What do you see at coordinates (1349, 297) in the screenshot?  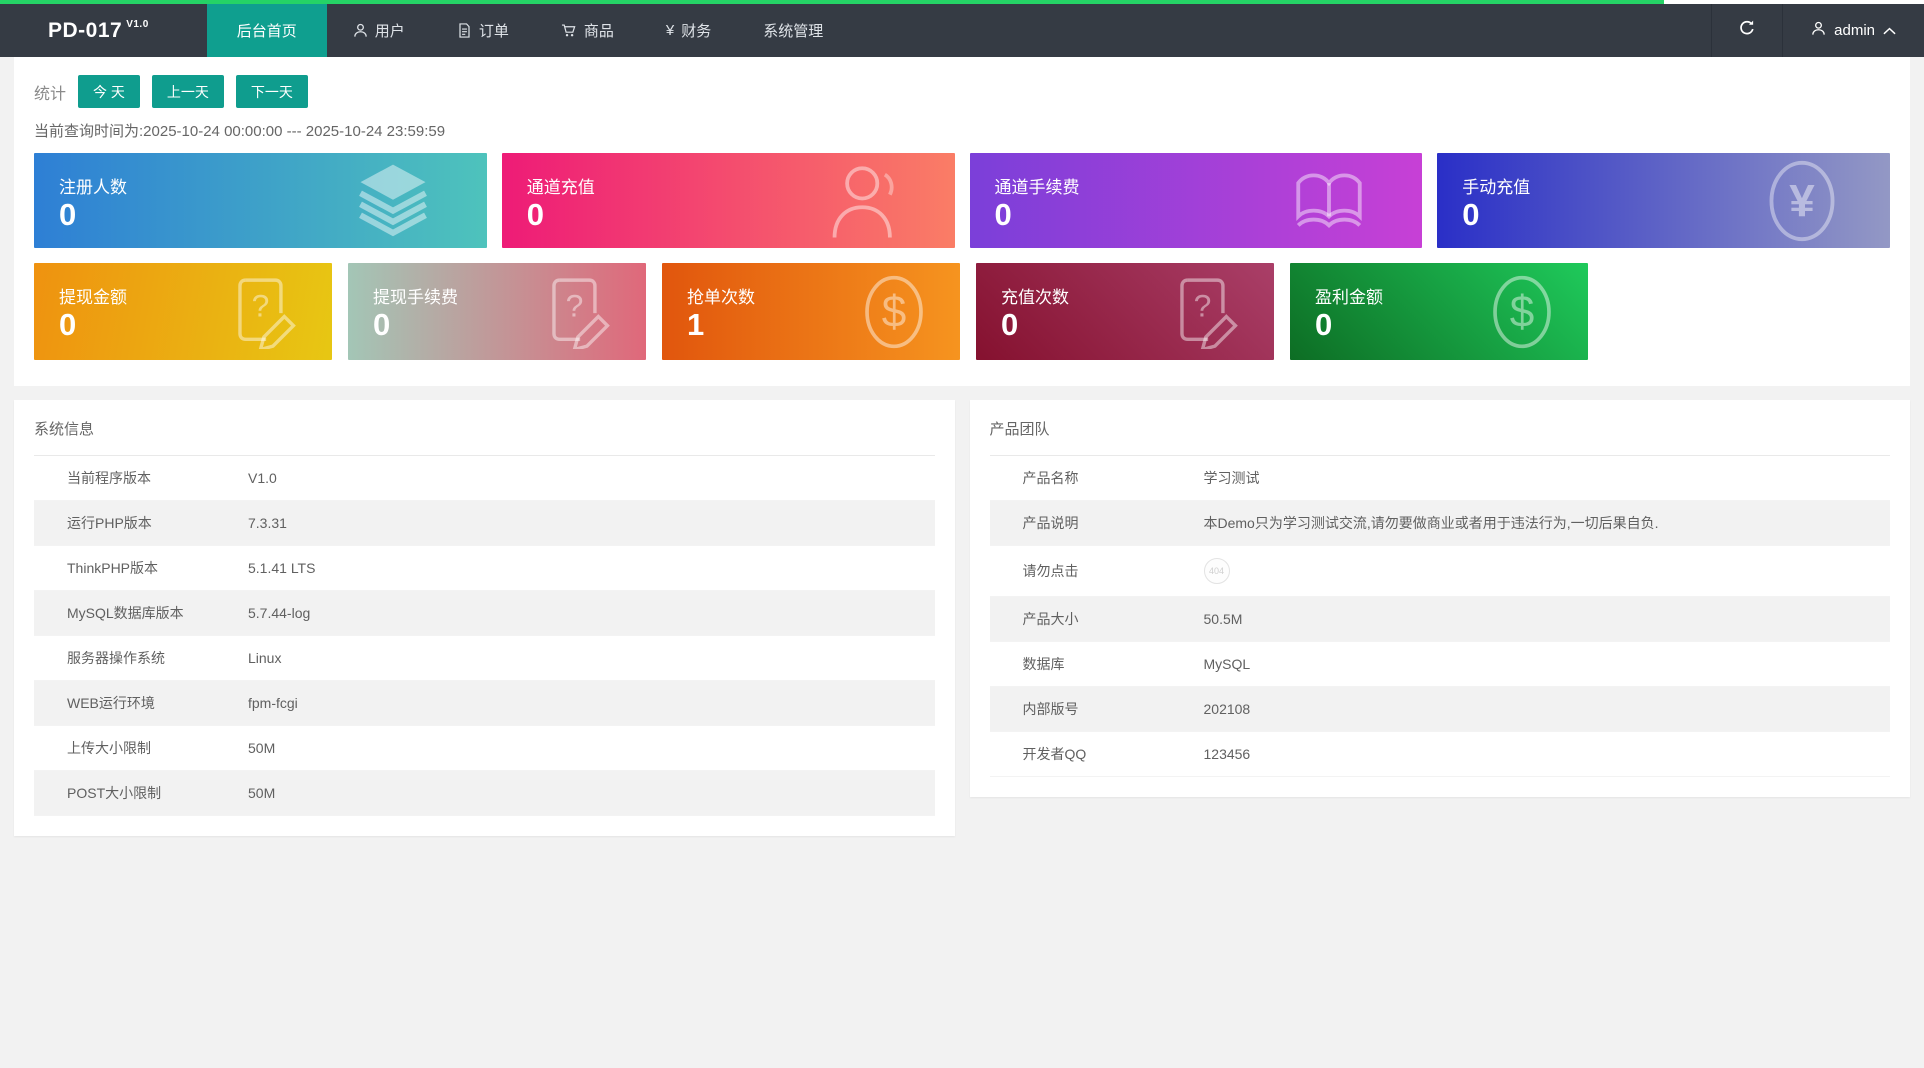 I see `stat-card-label: 盈利金额` at bounding box center [1349, 297].